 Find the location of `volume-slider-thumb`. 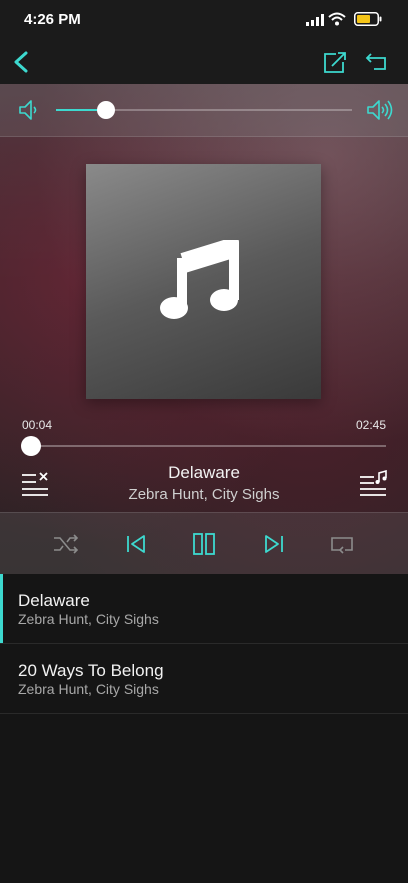

volume-slider-thumb is located at coordinates (106, 110).